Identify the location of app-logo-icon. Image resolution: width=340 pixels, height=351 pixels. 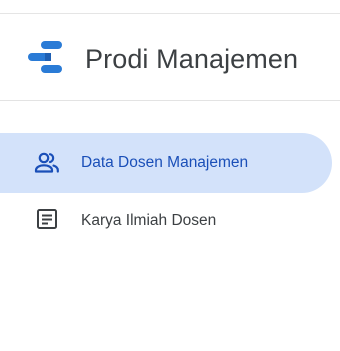
(45, 57).